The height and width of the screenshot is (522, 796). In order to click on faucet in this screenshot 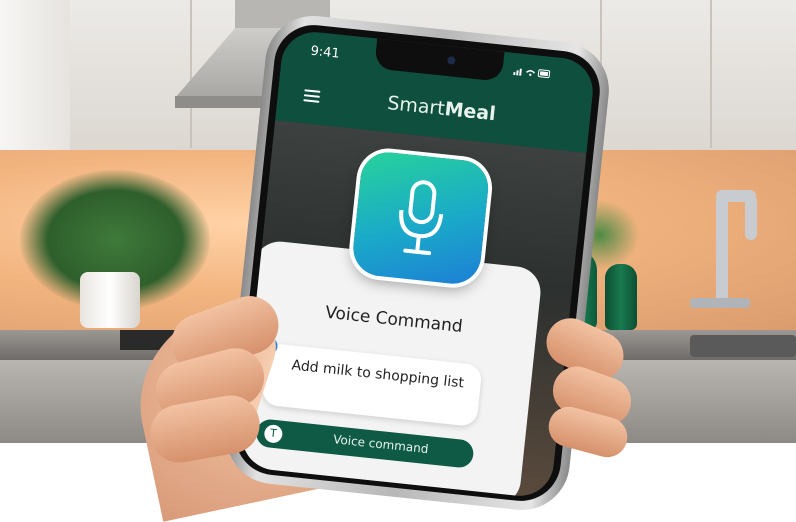, I will do `click(722, 250)`.